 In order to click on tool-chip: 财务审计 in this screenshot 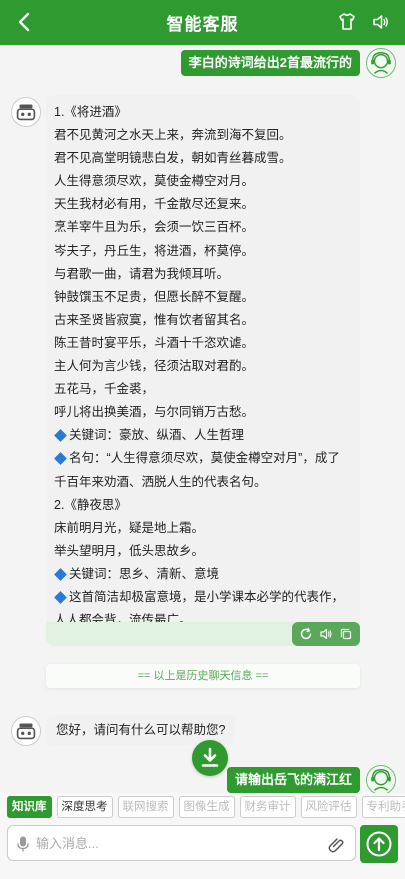, I will do `click(267, 806)`.